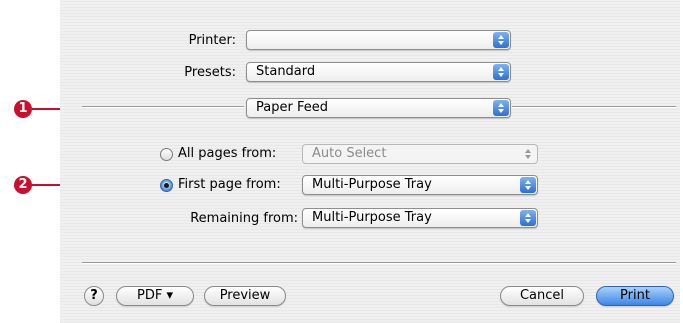 The image size is (683, 323). Describe the element at coordinates (212, 40) in the screenshot. I see `printer-label: Printer:` at that location.